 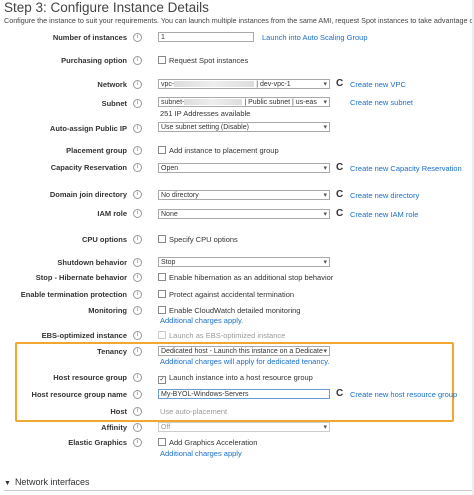 What do you see at coordinates (107, 310) in the screenshot?
I see `monitoring-label: Monitoring` at bounding box center [107, 310].